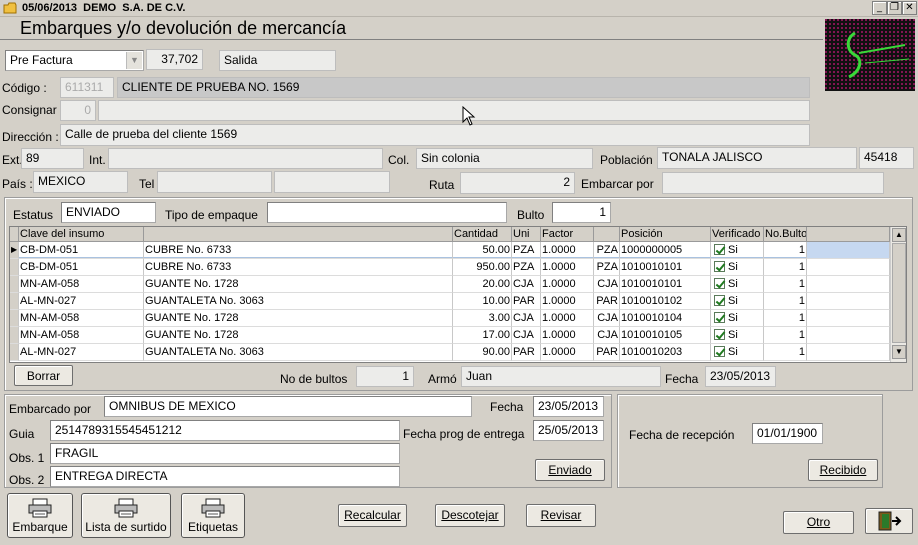 The image size is (918, 545). Describe the element at coordinates (773, 183) in the screenshot. I see `embarcar-field` at that location.